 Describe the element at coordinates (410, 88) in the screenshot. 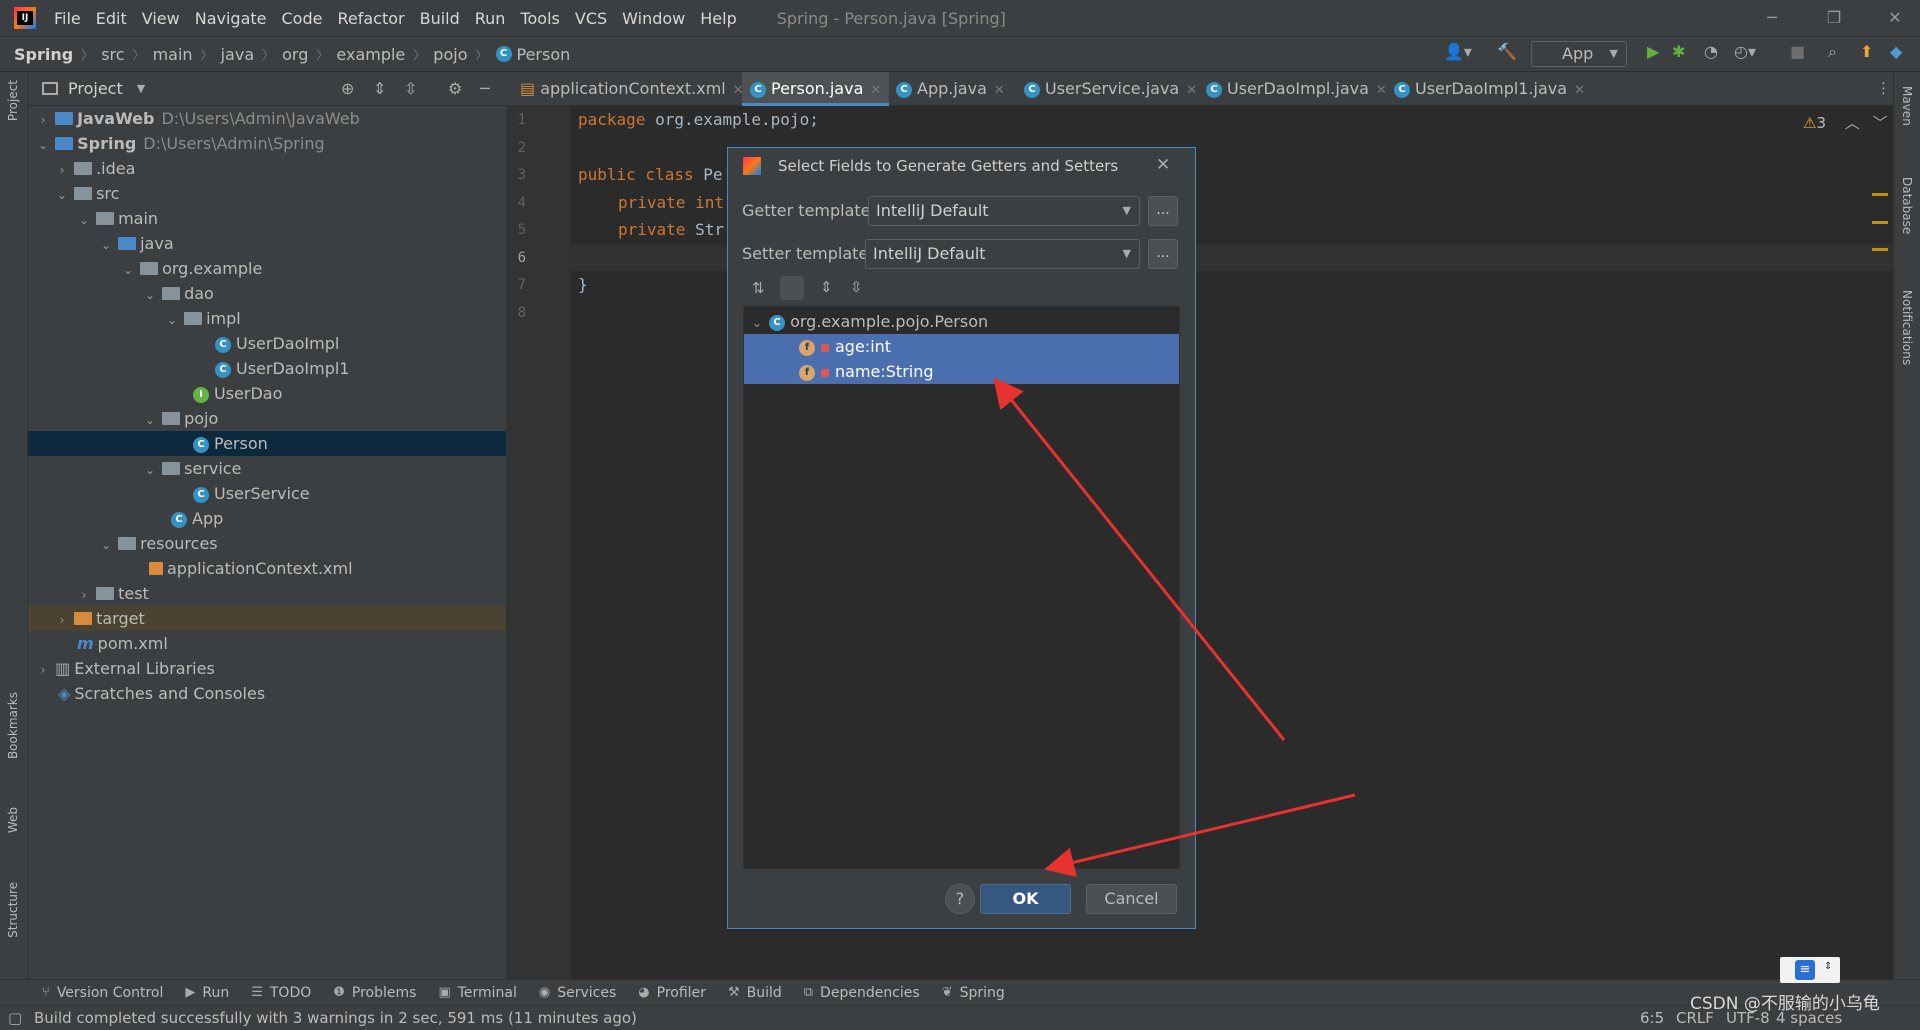

I see `collapse-all-icon: ⇳` at that location.